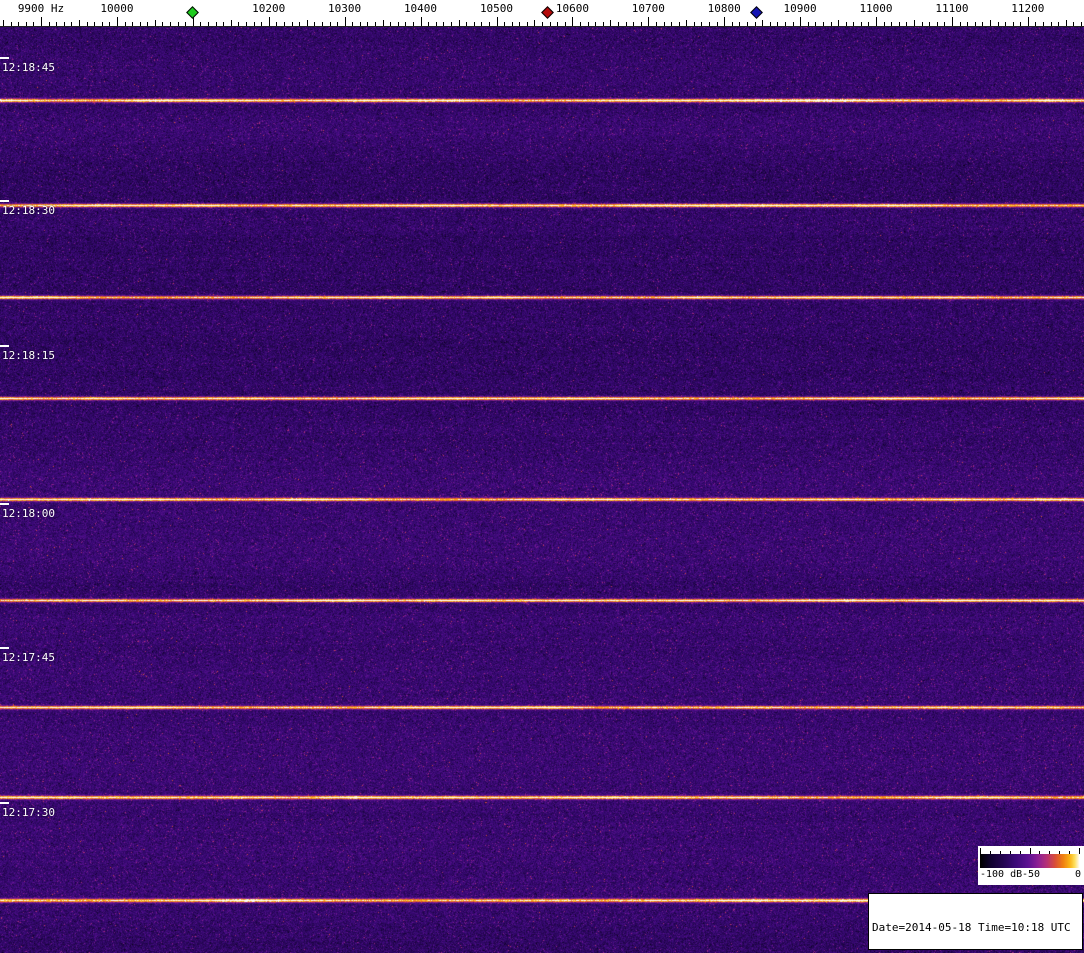 The width and height of the screenshot is (1084, 953). Describe the element at coordinates (1077, 874) in the screenshot. I see `colorbar-label-max: 0` at that location.